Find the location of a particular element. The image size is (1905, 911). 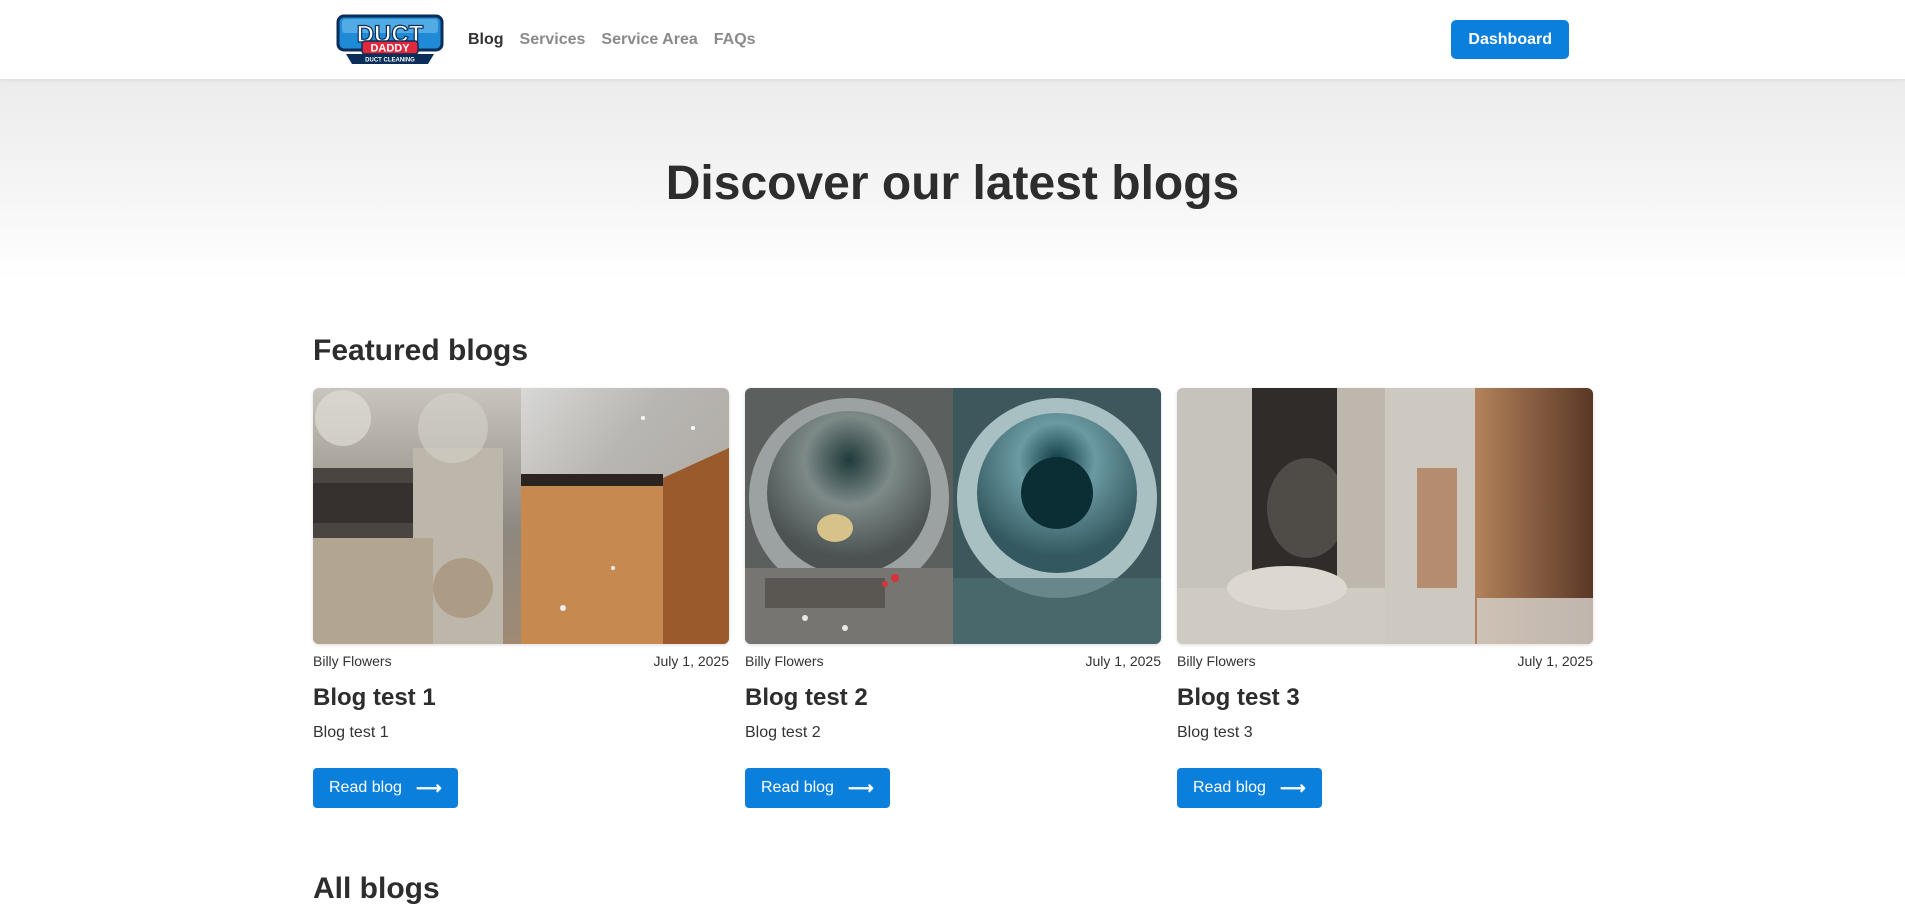

blog-card-1-excerpt: Blog test 1 is located at coordinates (351, 732).